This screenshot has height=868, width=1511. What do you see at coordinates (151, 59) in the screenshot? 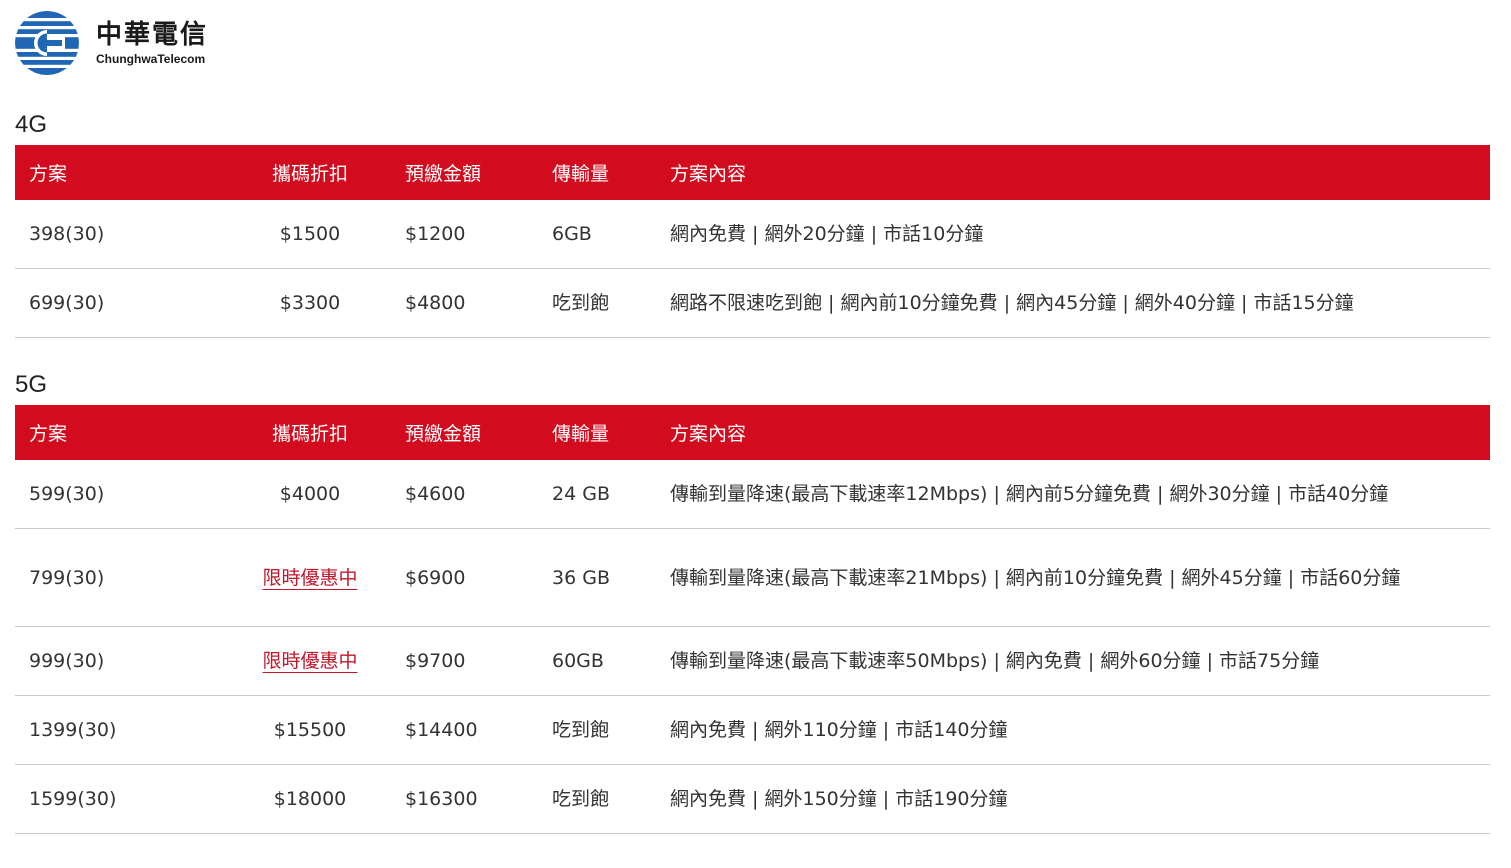
I see `brand-name-en: ChunghwaTelecom` at bounding box center [151, 59].